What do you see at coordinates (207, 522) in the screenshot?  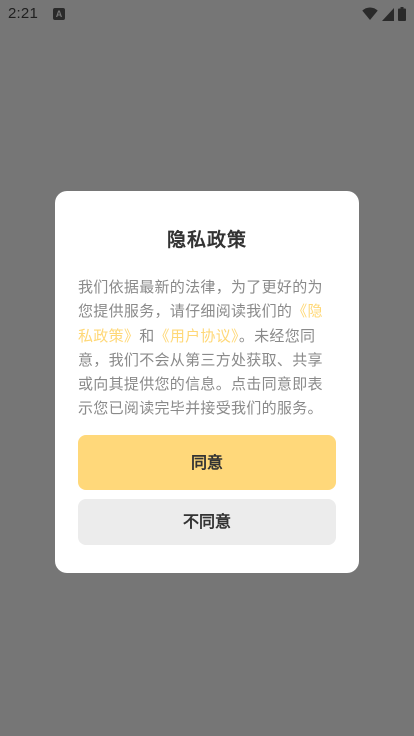 I see `disagree-button: 不同意` at bounding box center [207, 522].